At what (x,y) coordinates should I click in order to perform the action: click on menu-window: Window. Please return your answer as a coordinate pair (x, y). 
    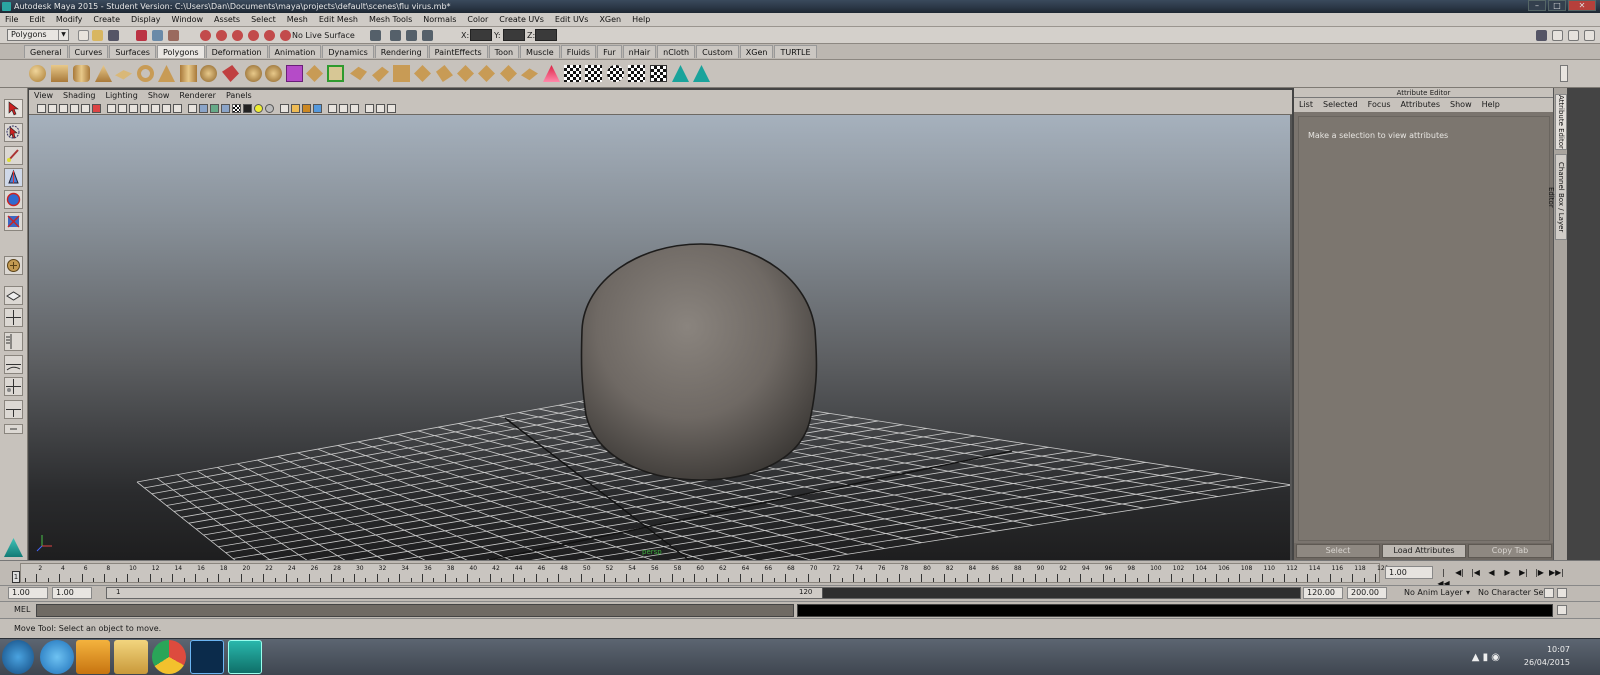
    Looking at the image, I should click on (188, 20).